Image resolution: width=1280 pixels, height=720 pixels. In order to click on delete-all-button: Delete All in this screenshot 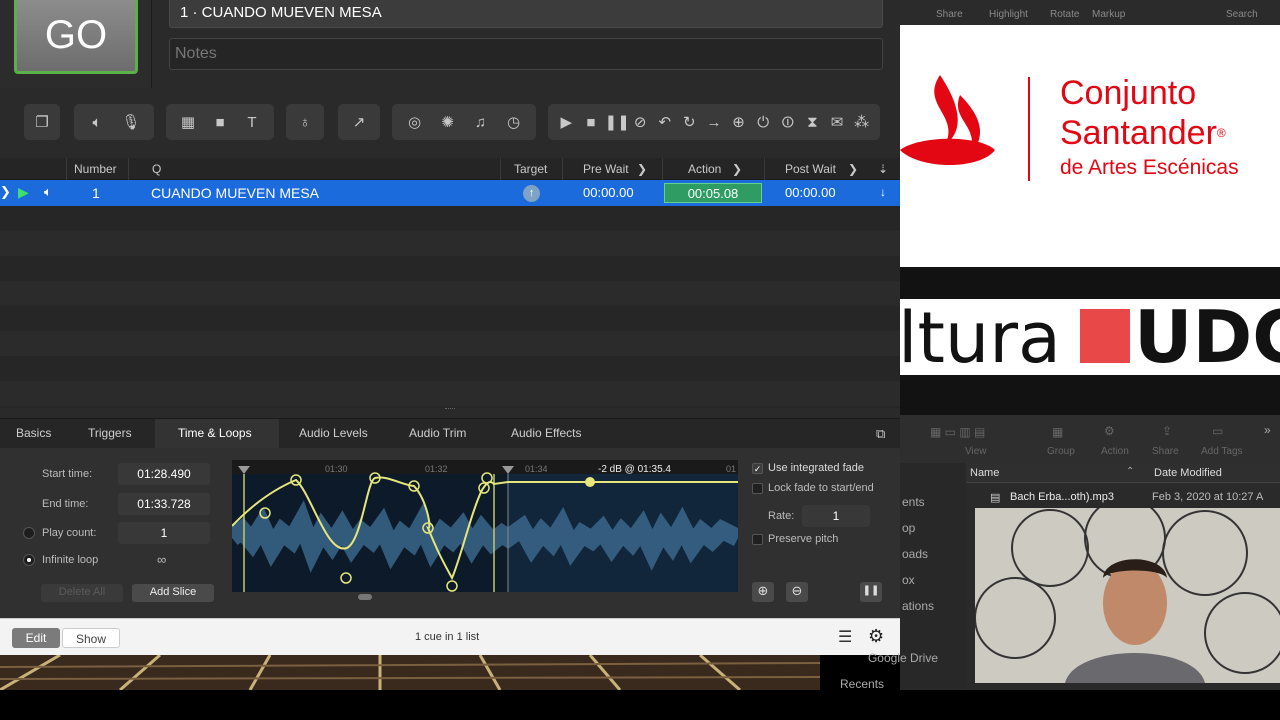, I will do `click(82, 593)`.